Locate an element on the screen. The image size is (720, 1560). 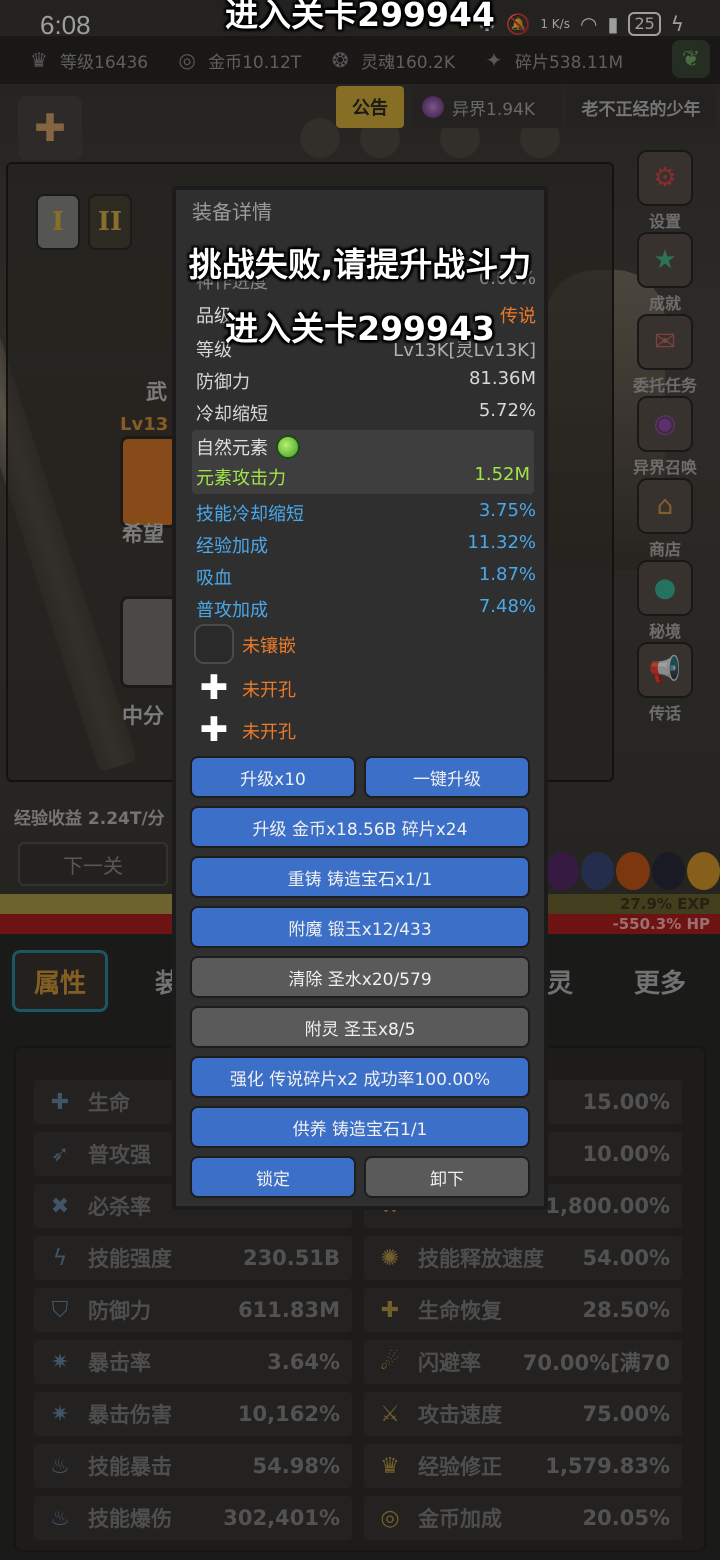
element-title: 自然元素 is located at coordinates (248, 447).